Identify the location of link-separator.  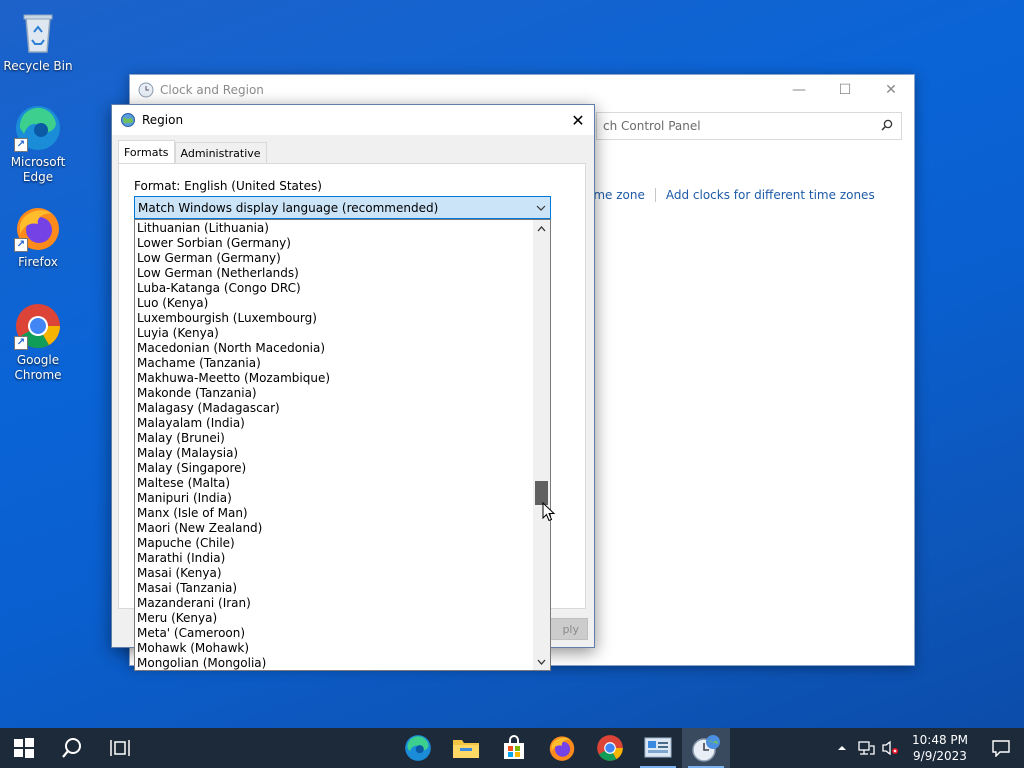
(655, 195).